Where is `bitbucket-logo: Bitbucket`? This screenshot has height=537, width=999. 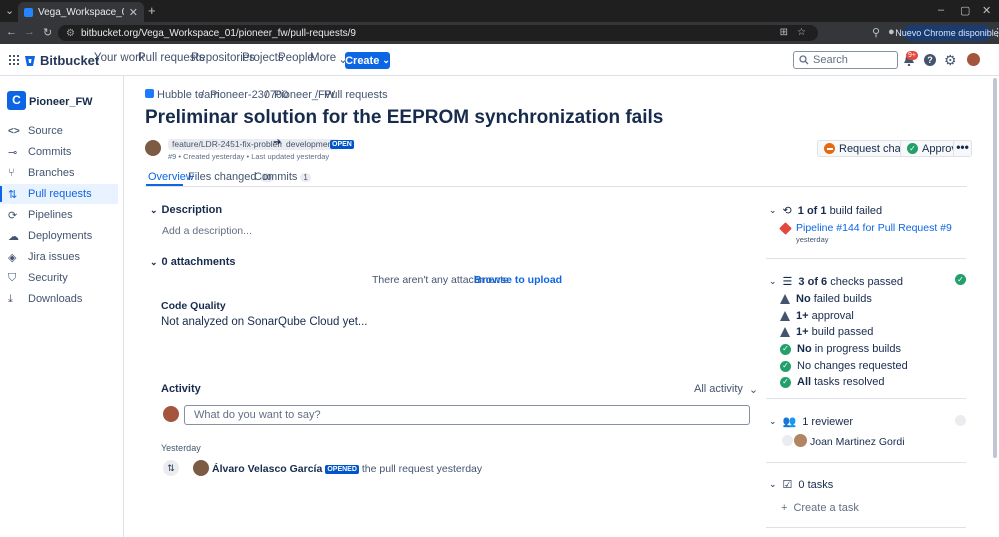
bitbucket-logo: Bitbucket is located at coordinates (61, 60).